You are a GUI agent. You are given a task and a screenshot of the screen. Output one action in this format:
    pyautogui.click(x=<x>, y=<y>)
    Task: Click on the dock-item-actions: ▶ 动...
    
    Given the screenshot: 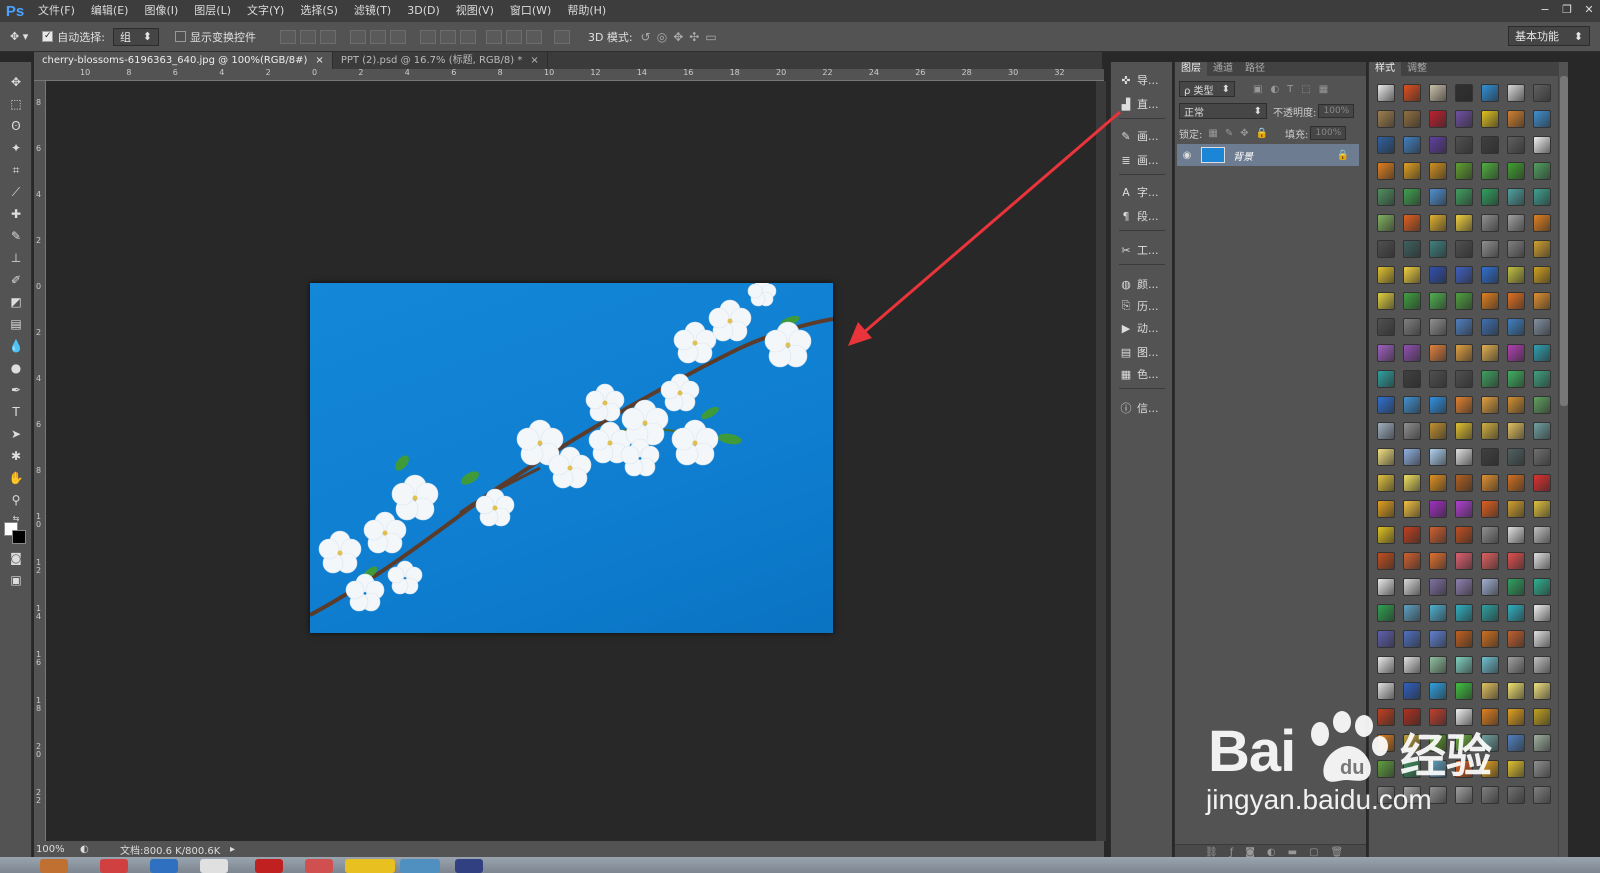 What is the action you would take?
    pyautogui.click(x=1142, y=328)
    